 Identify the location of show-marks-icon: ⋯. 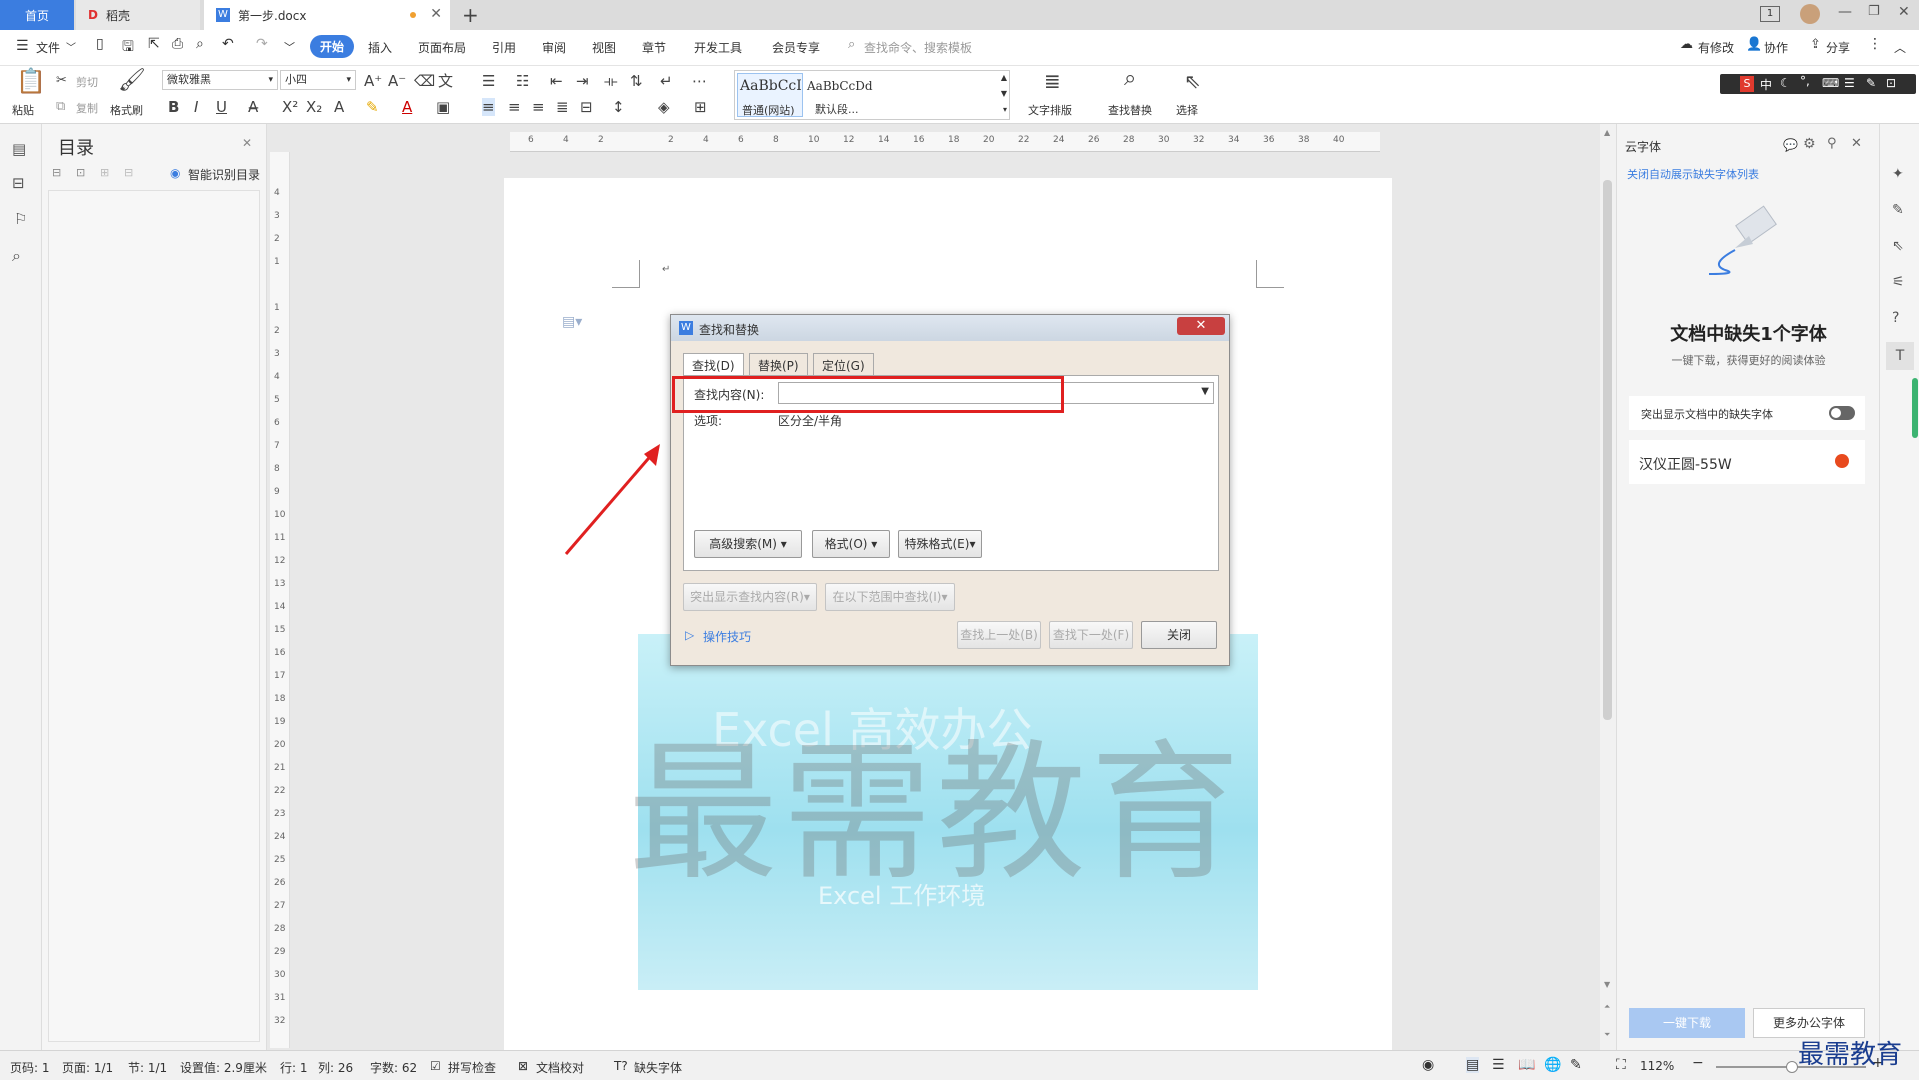
(699, 81).